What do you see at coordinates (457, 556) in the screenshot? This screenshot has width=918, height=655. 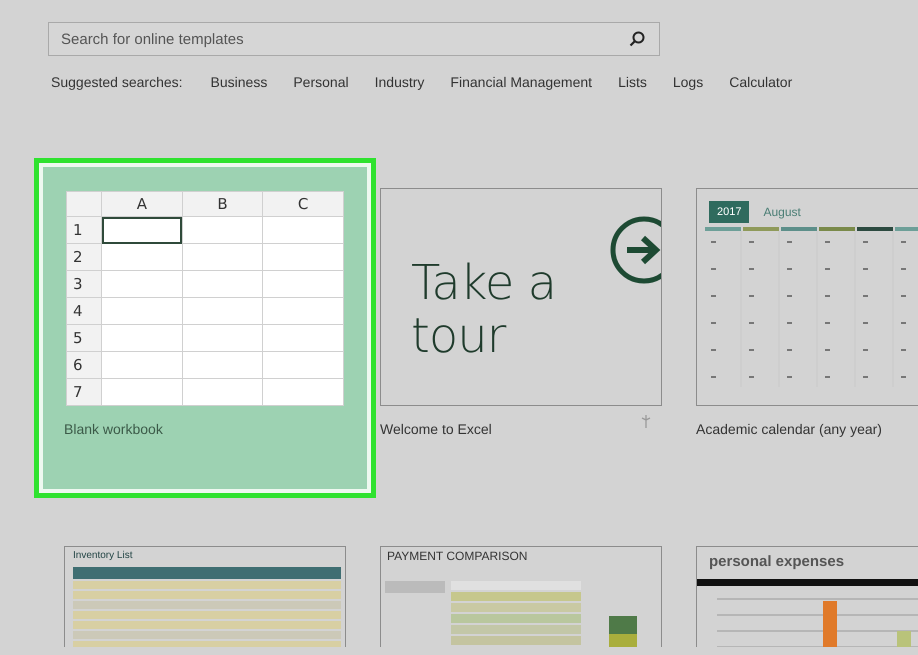 I see `template-title: PAYMENT COMPARISON` at bounding box center [457, 556].